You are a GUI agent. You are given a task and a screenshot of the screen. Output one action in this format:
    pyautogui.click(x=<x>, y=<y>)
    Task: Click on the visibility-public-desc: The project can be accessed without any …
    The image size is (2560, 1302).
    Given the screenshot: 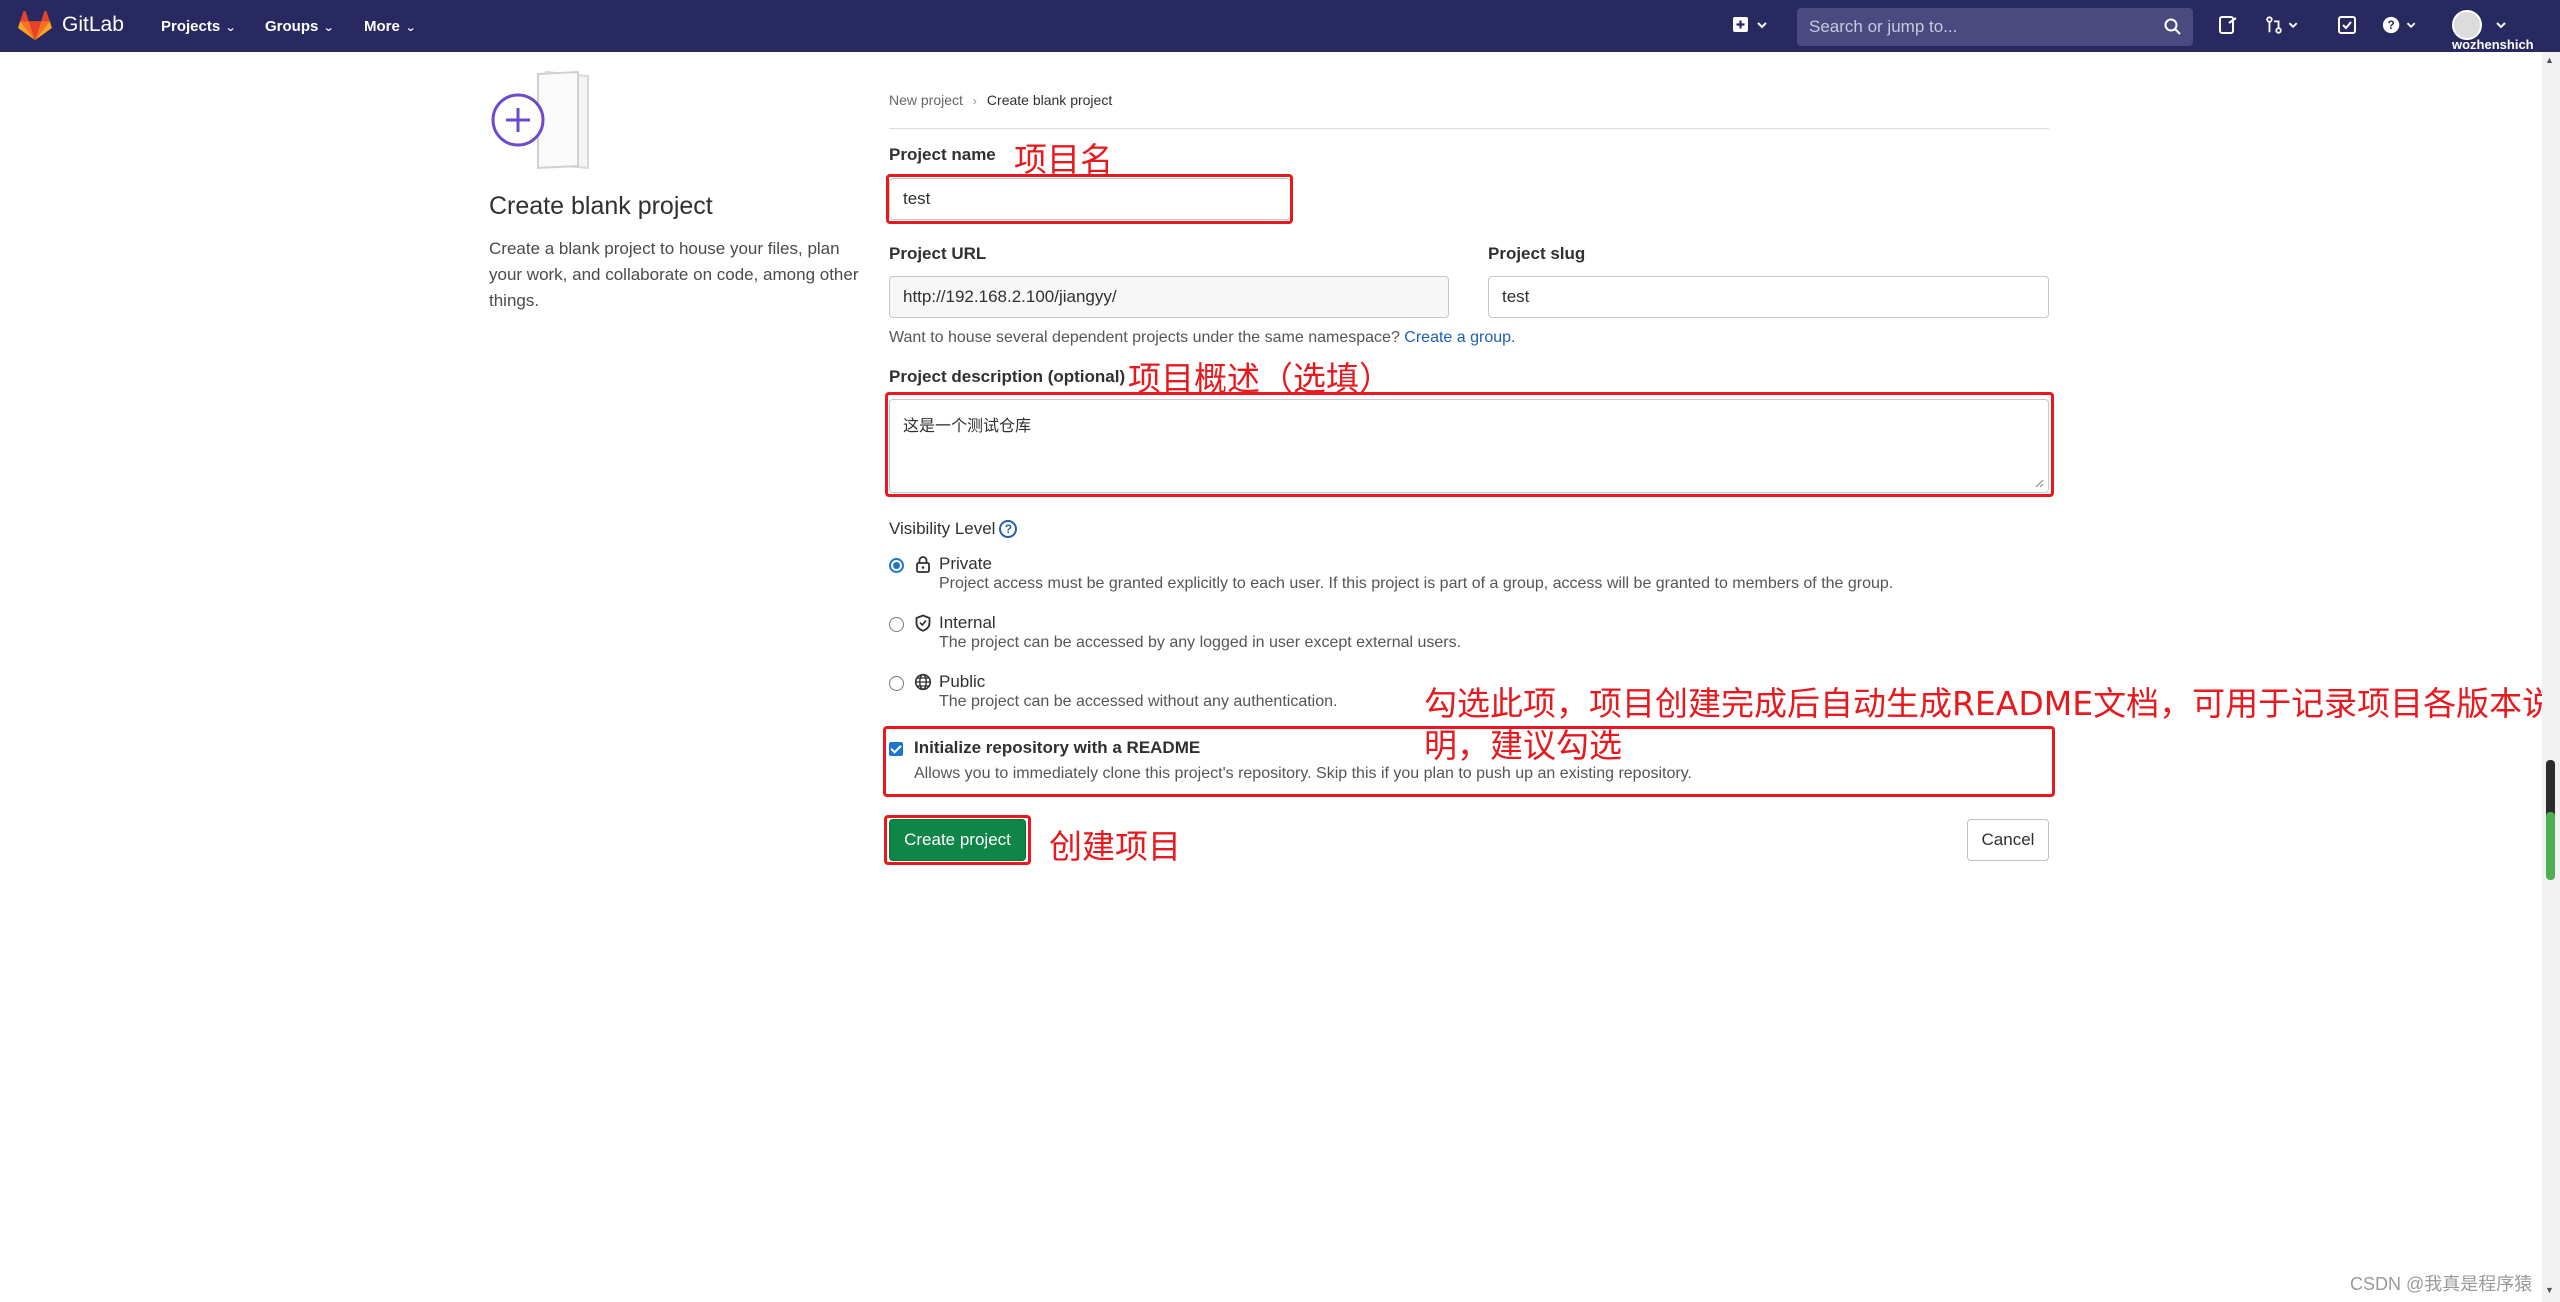 What is the action you would take?
    pyautogui.click(x=1138, y=701)
    